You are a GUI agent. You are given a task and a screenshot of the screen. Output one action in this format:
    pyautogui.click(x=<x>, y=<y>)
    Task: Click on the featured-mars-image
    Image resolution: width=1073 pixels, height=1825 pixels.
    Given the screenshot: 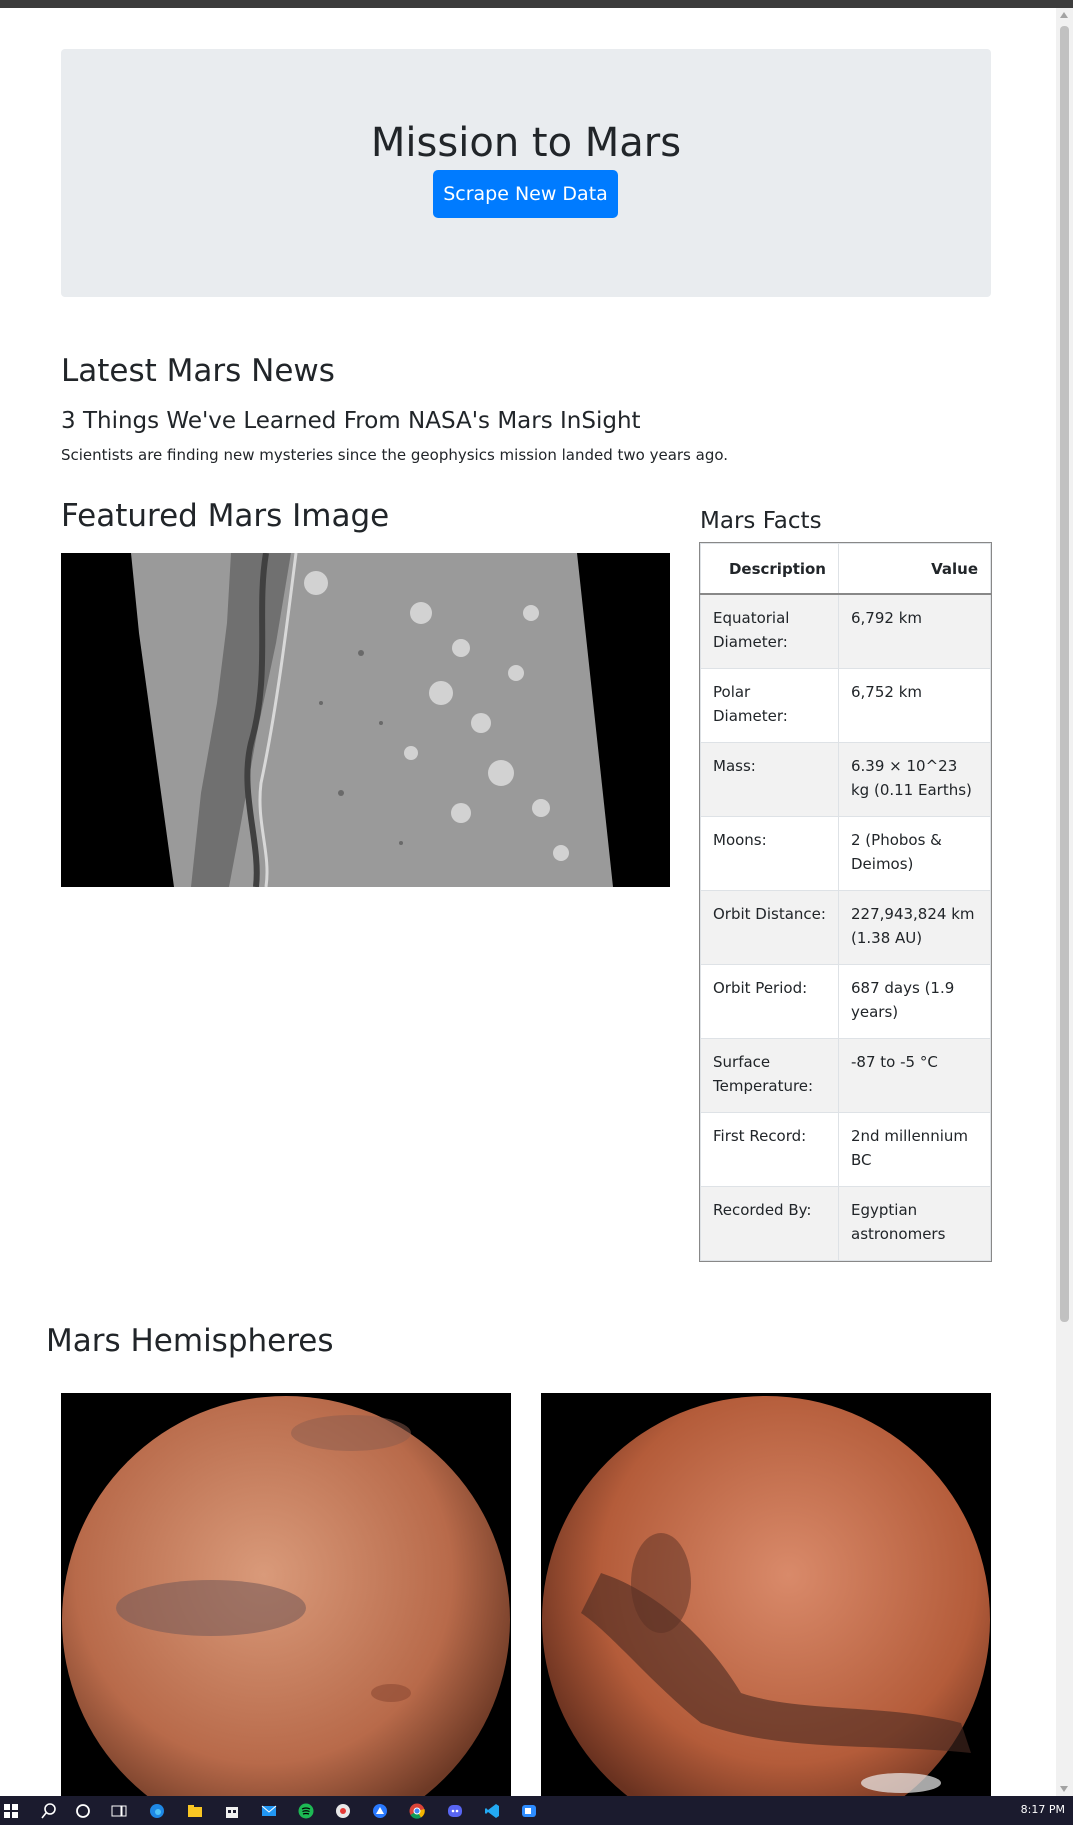 What is the action you would take?
    pyautogui.click(x=365, y=720)
    